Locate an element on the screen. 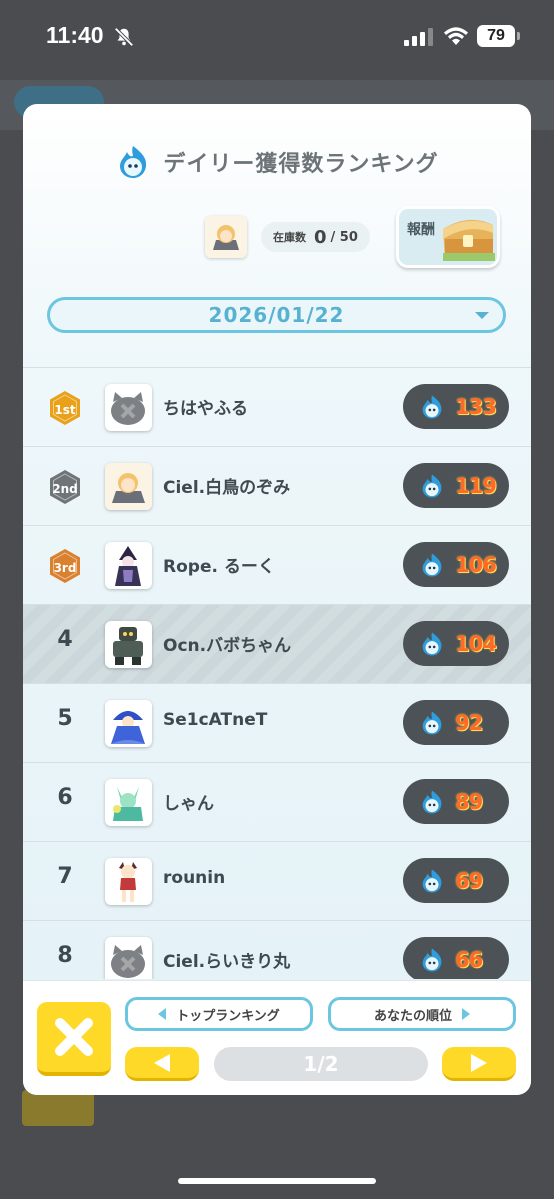 This screenshot has width=554, height=1199. modal-header: デイリー獲得数ランキング is located at coordinates (277, 162).